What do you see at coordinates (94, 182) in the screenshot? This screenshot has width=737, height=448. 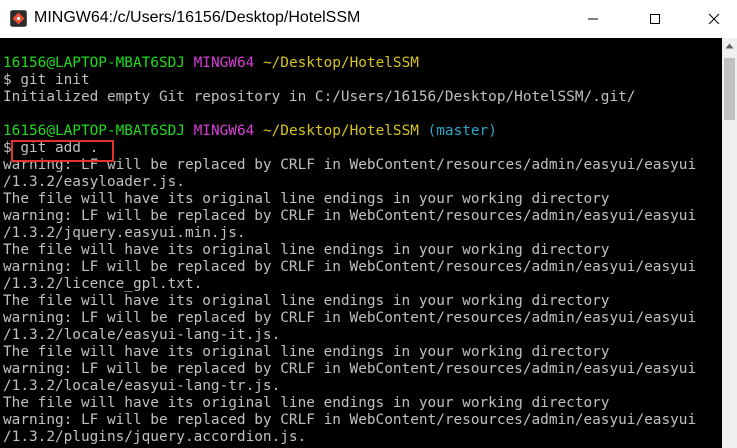 I see `output-line: /1.3.2/easyloader.js.` at bounding box center [94, 182].